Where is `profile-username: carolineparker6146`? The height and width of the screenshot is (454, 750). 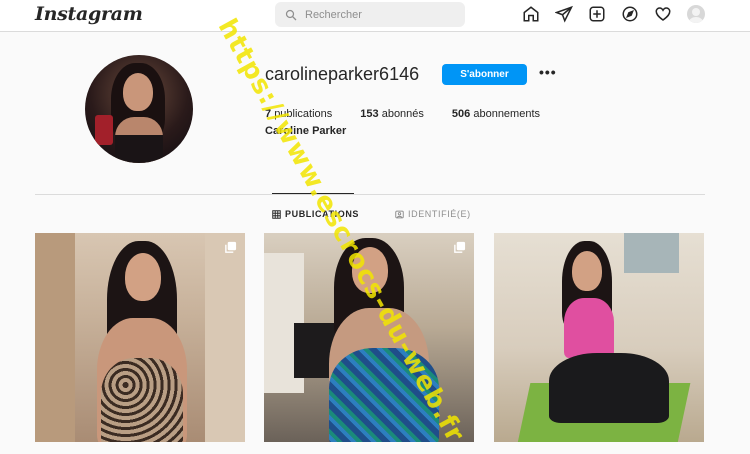 profile-username: carolineparker6146 is located at coordinates (342, 74).